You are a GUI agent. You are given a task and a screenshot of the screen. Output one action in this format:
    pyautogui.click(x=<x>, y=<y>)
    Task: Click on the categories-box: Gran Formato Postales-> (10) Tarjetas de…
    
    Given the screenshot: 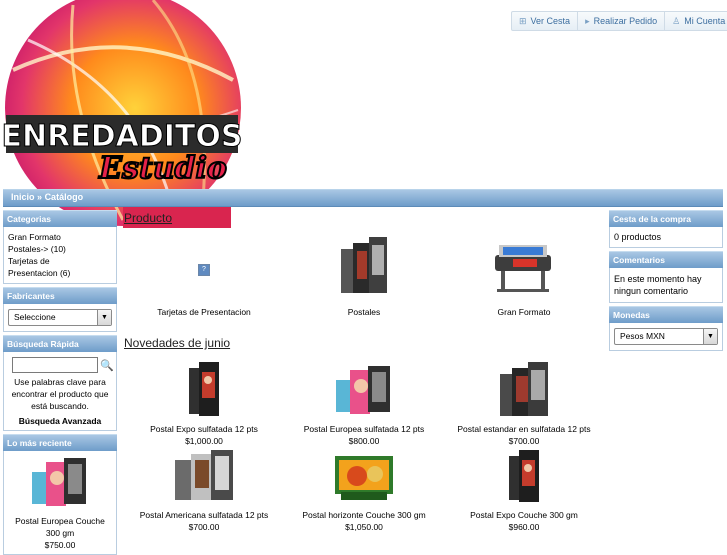 What is the action you would take?
    pyautogui.click(x=60, y=255)
    